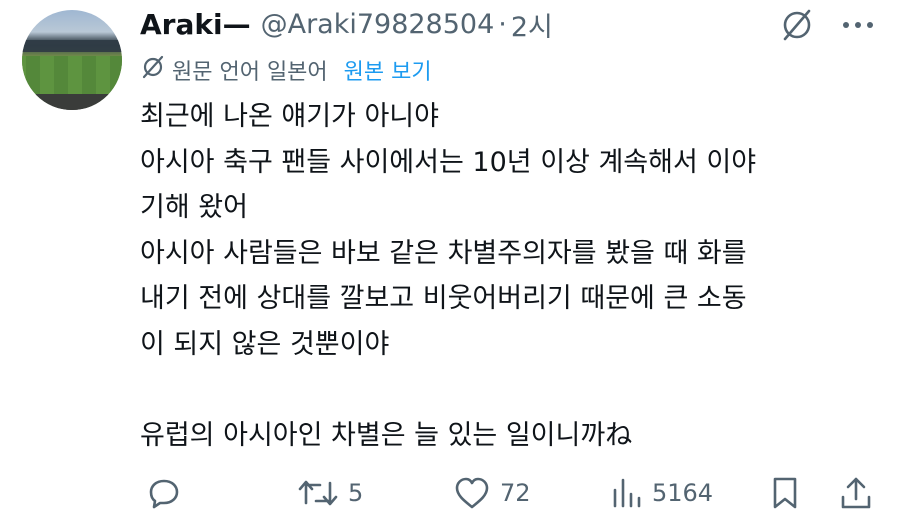 The height and width of the screenshot is (525, 900). What do you see at coordinates (472, 493) in the screenshot?
I see `like-icon` at bounding box center [472, 493].